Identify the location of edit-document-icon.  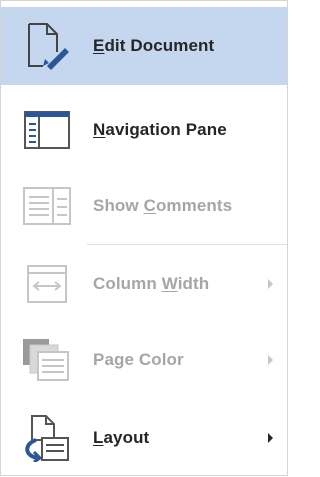
(47, 46).